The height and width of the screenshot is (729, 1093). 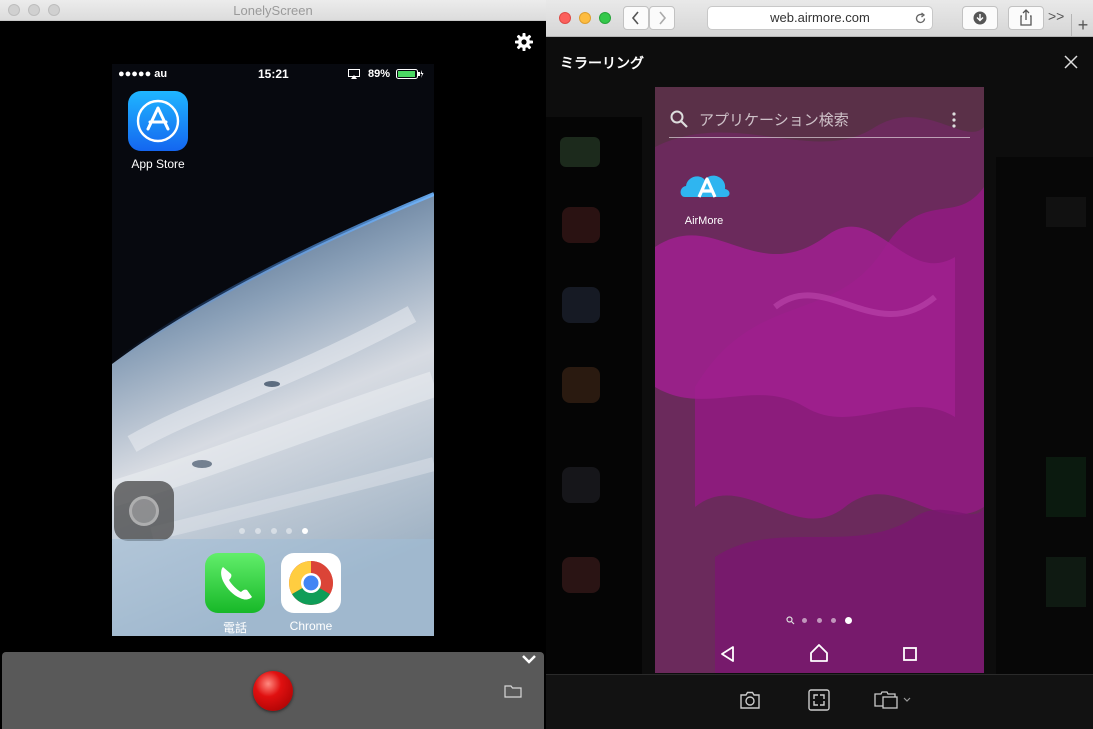 What do you see at coordinates (273, 691) in the screenshot?
I see `record-button` at bounding box center [273, 691].